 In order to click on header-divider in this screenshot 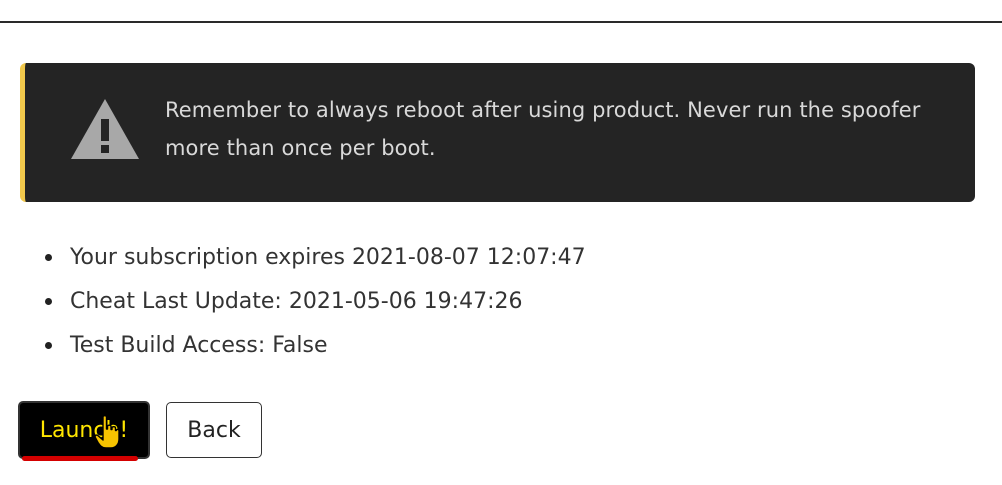, I will do `click(501, 22)`.